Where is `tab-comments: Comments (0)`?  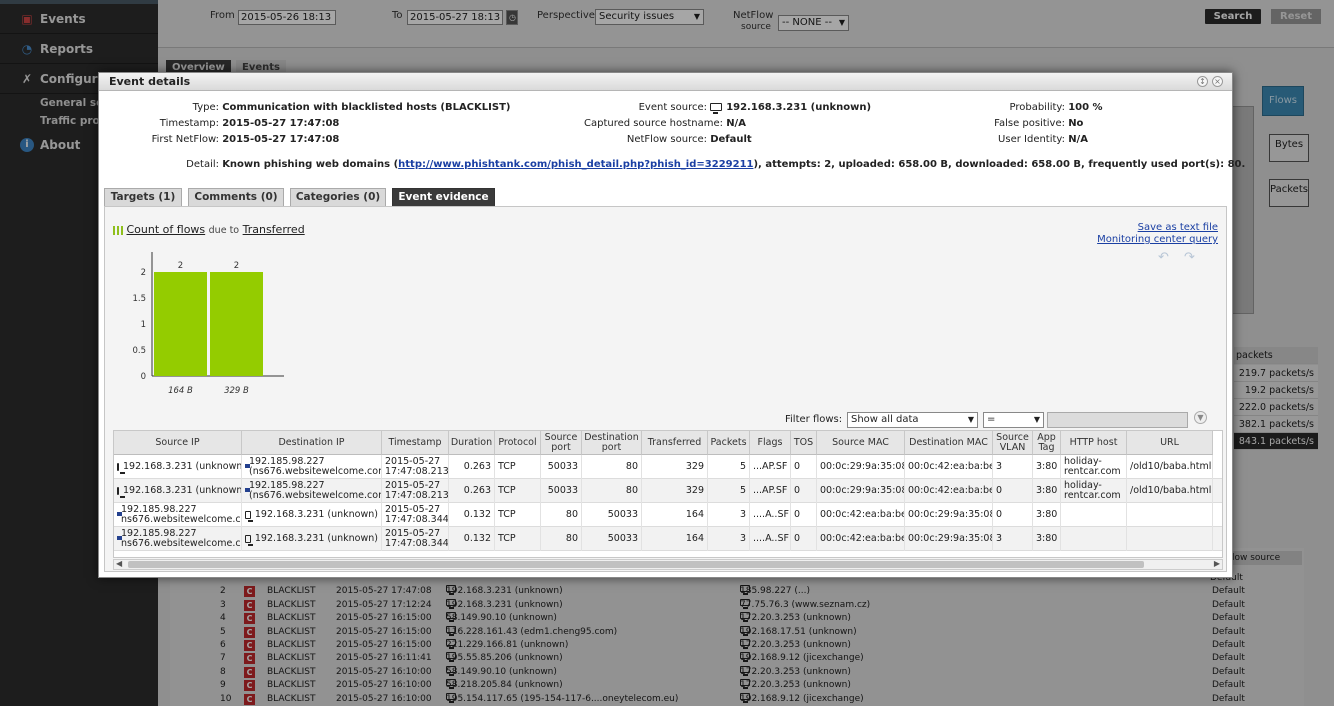 tab-comments: Comments (0) is located at coordinates (236, 197).